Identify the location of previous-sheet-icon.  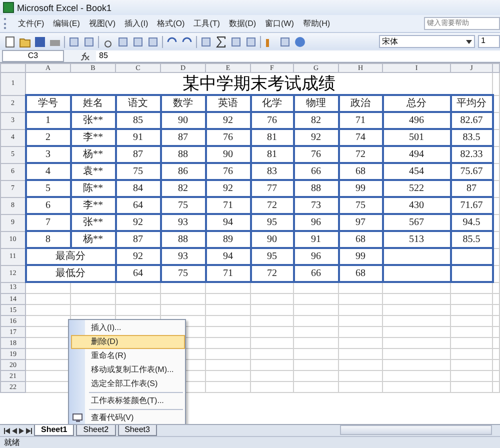
(14, 431).